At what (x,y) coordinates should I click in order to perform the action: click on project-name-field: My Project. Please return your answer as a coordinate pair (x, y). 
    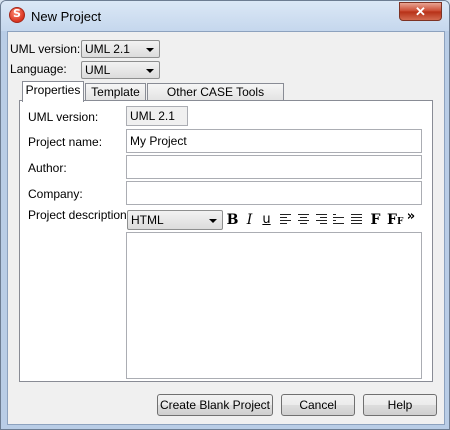
    Looking at the image, I should click on (274, 141).